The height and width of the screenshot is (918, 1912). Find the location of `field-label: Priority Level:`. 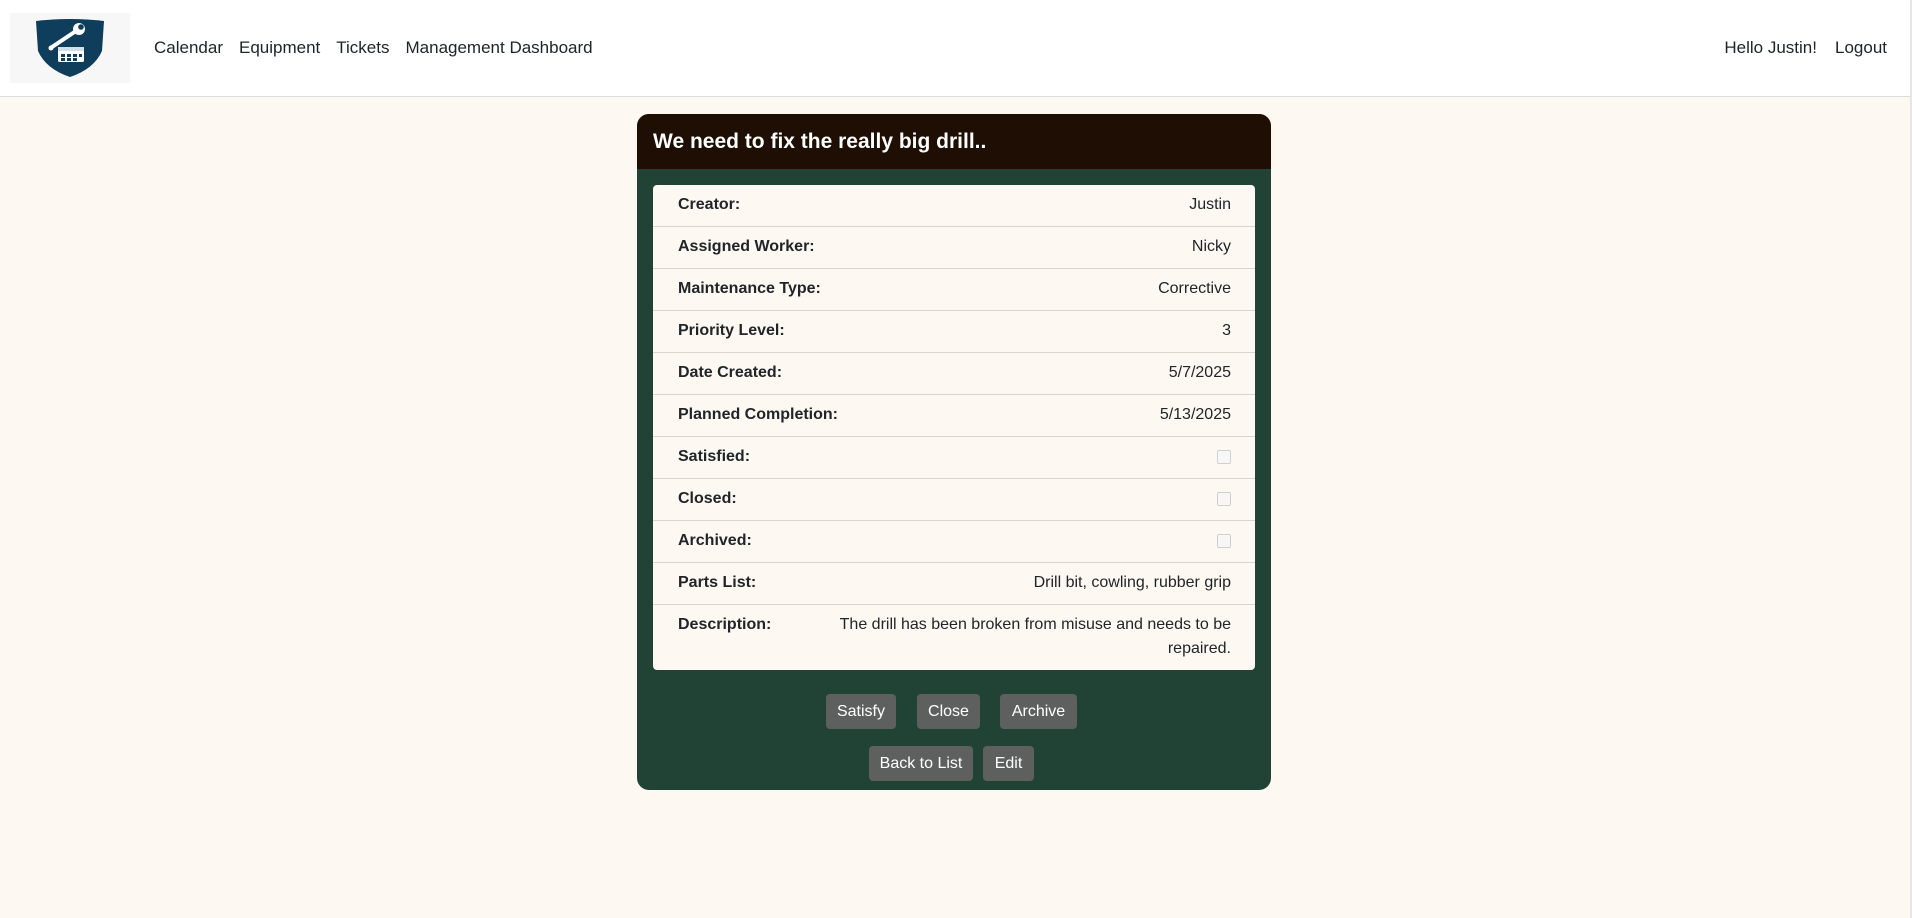

field-label: Priority Level: is located at coordinates (731, 330).